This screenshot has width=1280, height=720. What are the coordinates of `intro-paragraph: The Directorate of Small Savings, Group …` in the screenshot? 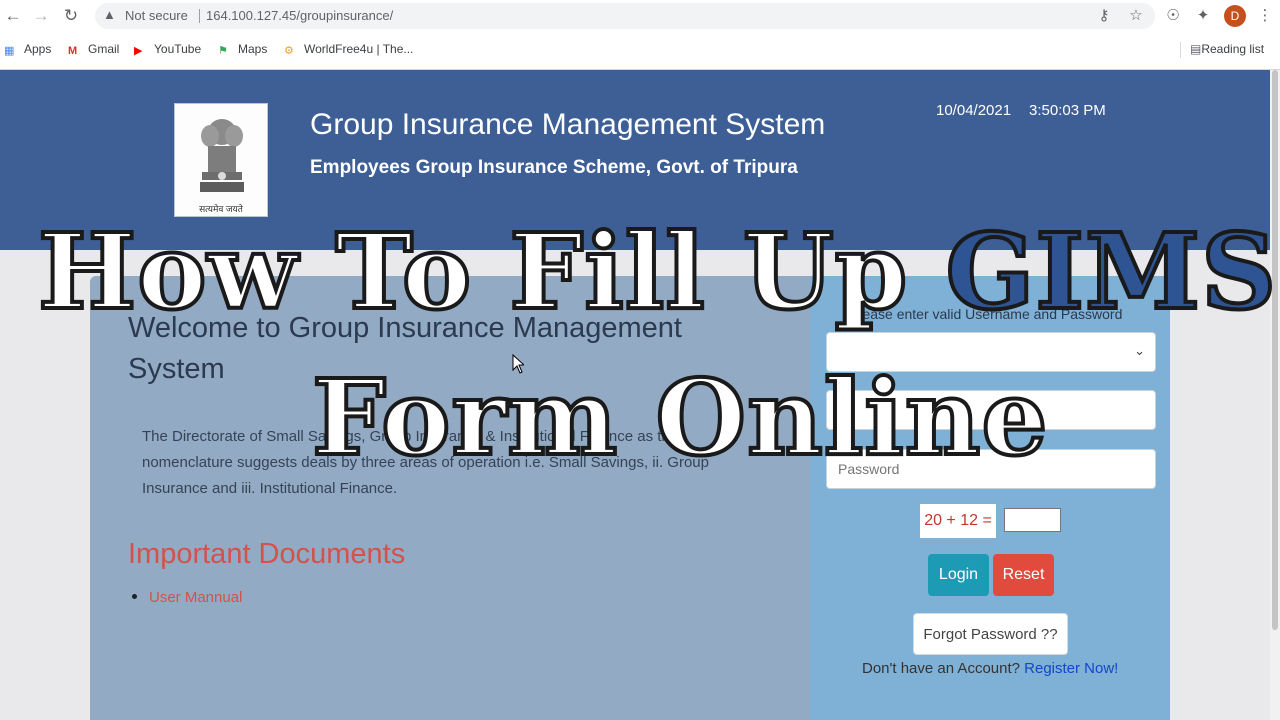 It's located at (425, 462).